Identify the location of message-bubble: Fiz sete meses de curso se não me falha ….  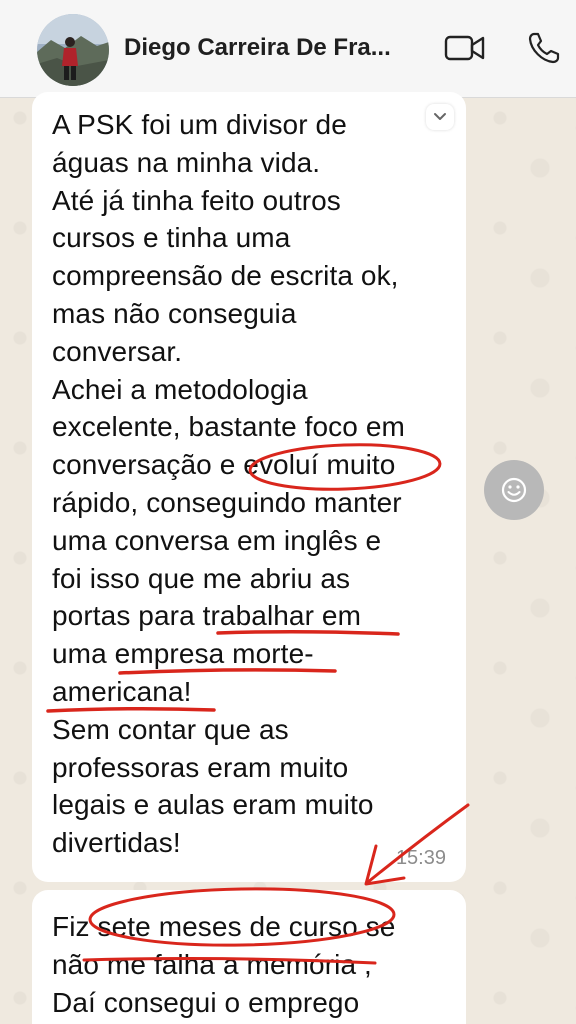
(249, 957).